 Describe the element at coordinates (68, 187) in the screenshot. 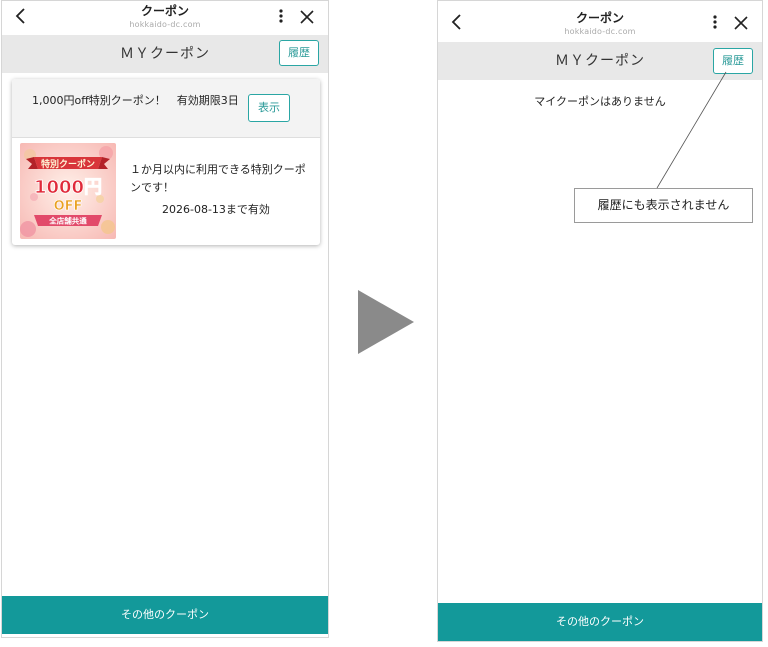

I see `coupon-amount-text: 1000円` at that location.